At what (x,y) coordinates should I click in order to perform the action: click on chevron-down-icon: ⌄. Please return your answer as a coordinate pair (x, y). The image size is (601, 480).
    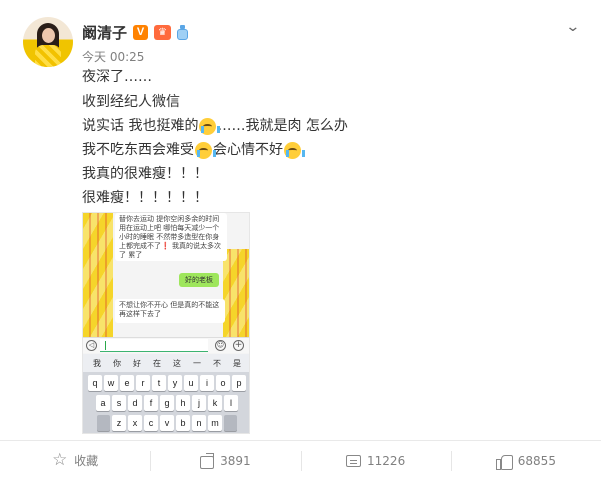
    Looking at the image, I should click on (572, 27).